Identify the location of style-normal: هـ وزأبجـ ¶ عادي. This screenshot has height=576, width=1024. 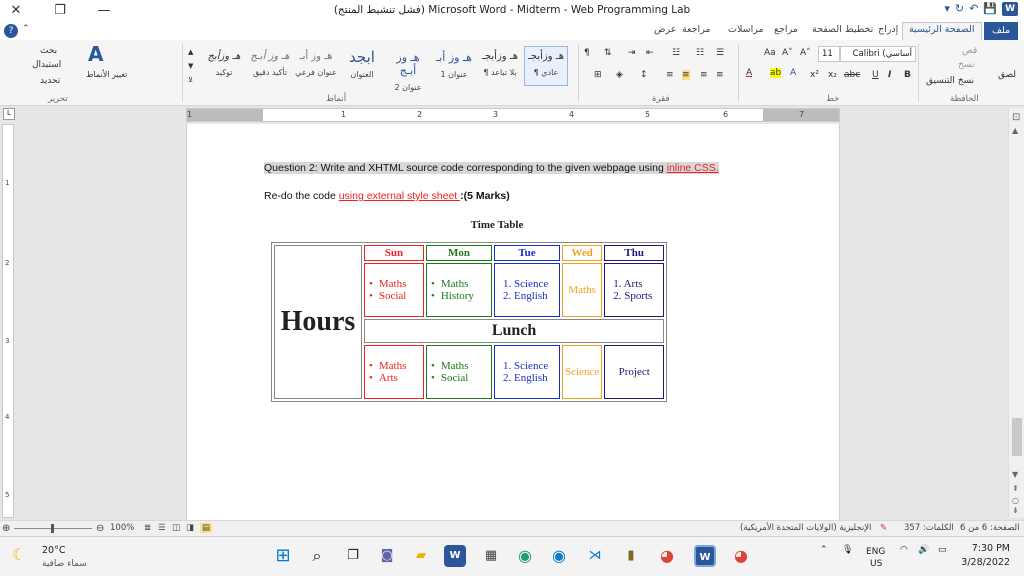
(546, 66).